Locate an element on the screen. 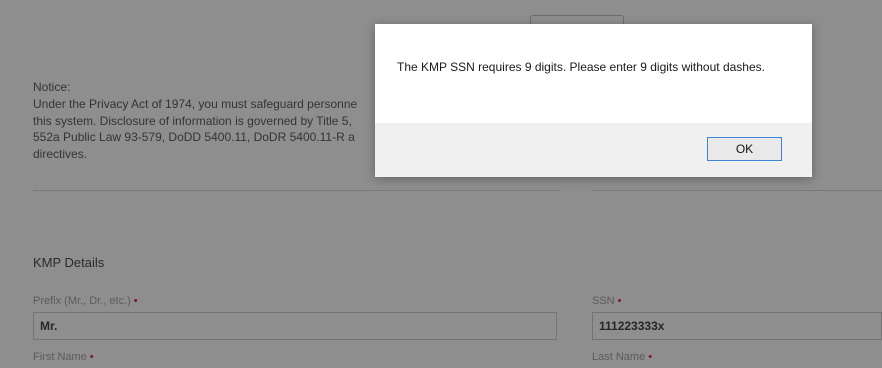  dialog-footer: OK is located at coordinates (593, 150).